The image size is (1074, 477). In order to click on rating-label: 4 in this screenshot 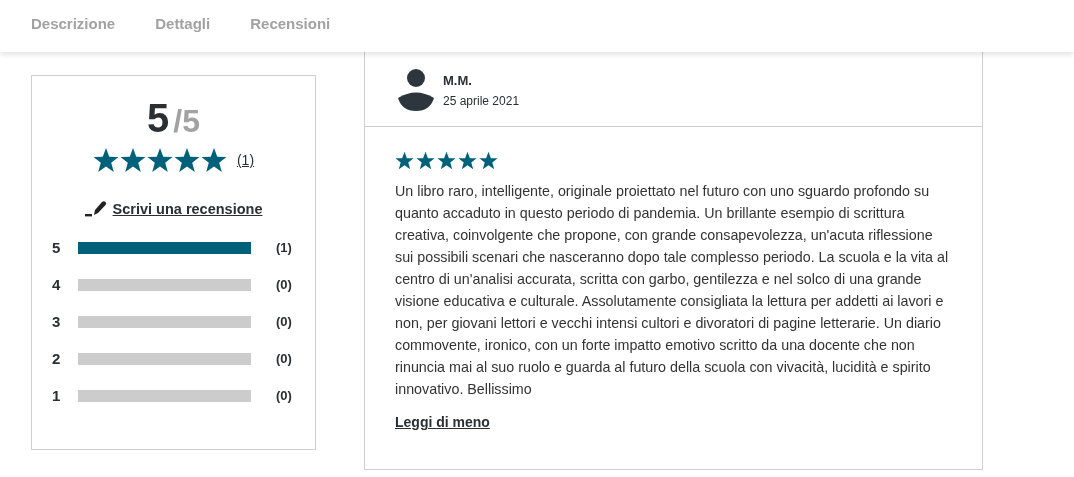, I will do `click(57, 284)`.